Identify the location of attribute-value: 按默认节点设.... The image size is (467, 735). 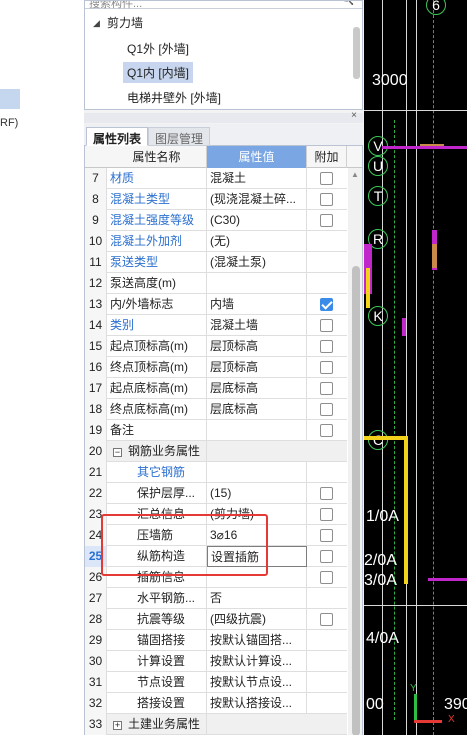
(257, 682).